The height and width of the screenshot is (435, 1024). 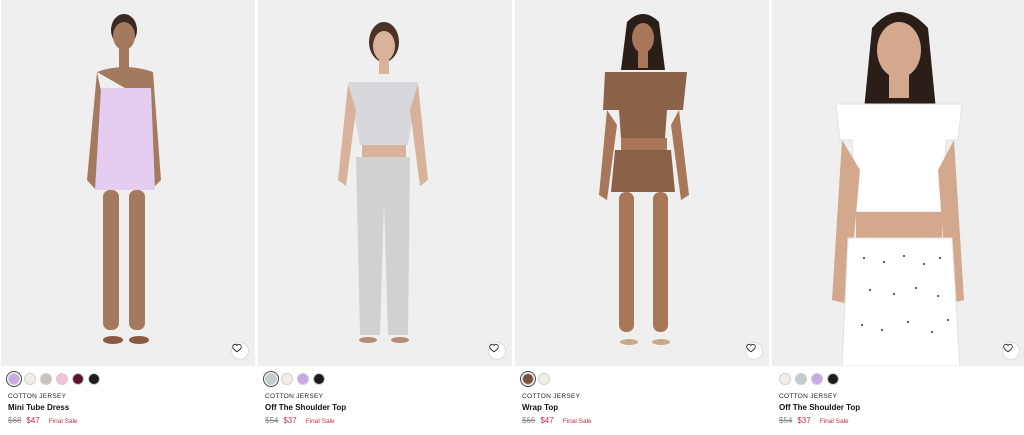 I want to click on original-price: $66, so click(x=529, y=420).